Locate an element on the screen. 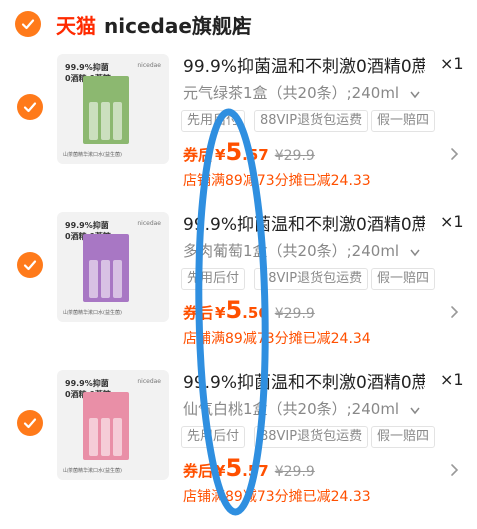 The height and width of the screenshot is (529, 477). sku-selector: 多肉葡萄1盒（共20条）;240ml is located at coordinates (291, 250).